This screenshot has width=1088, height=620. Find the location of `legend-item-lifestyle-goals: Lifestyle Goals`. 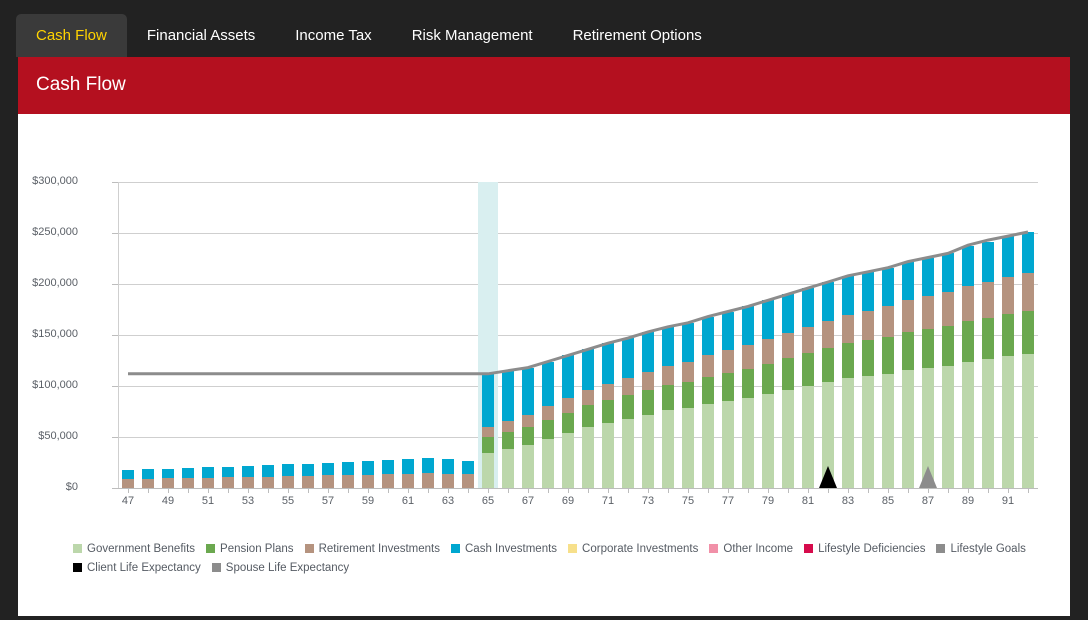

legend-item-lifestyle-goals: Lifestyle Goals is located at coordinates (981, 548).